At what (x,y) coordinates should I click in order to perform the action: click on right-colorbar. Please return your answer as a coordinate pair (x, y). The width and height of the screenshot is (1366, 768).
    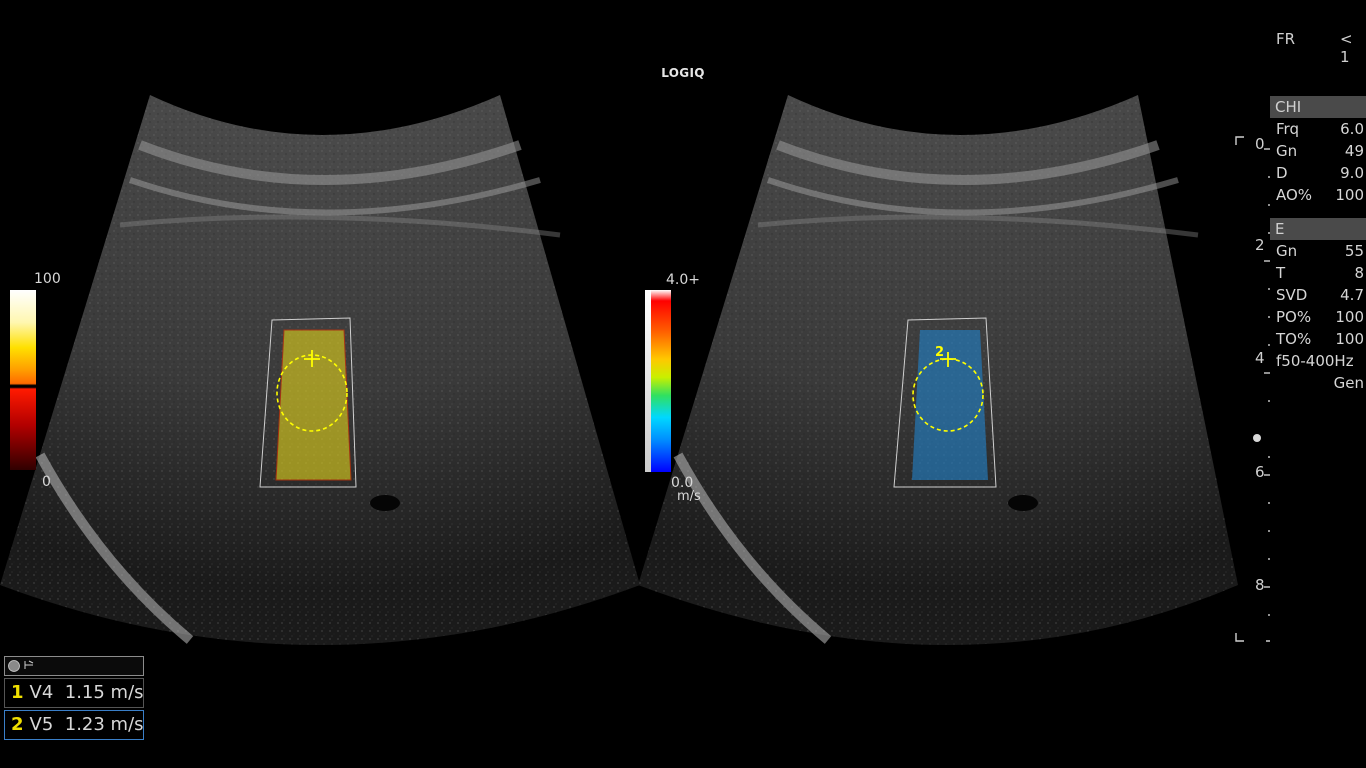
    Looking at the image, I should click on (661, 381).